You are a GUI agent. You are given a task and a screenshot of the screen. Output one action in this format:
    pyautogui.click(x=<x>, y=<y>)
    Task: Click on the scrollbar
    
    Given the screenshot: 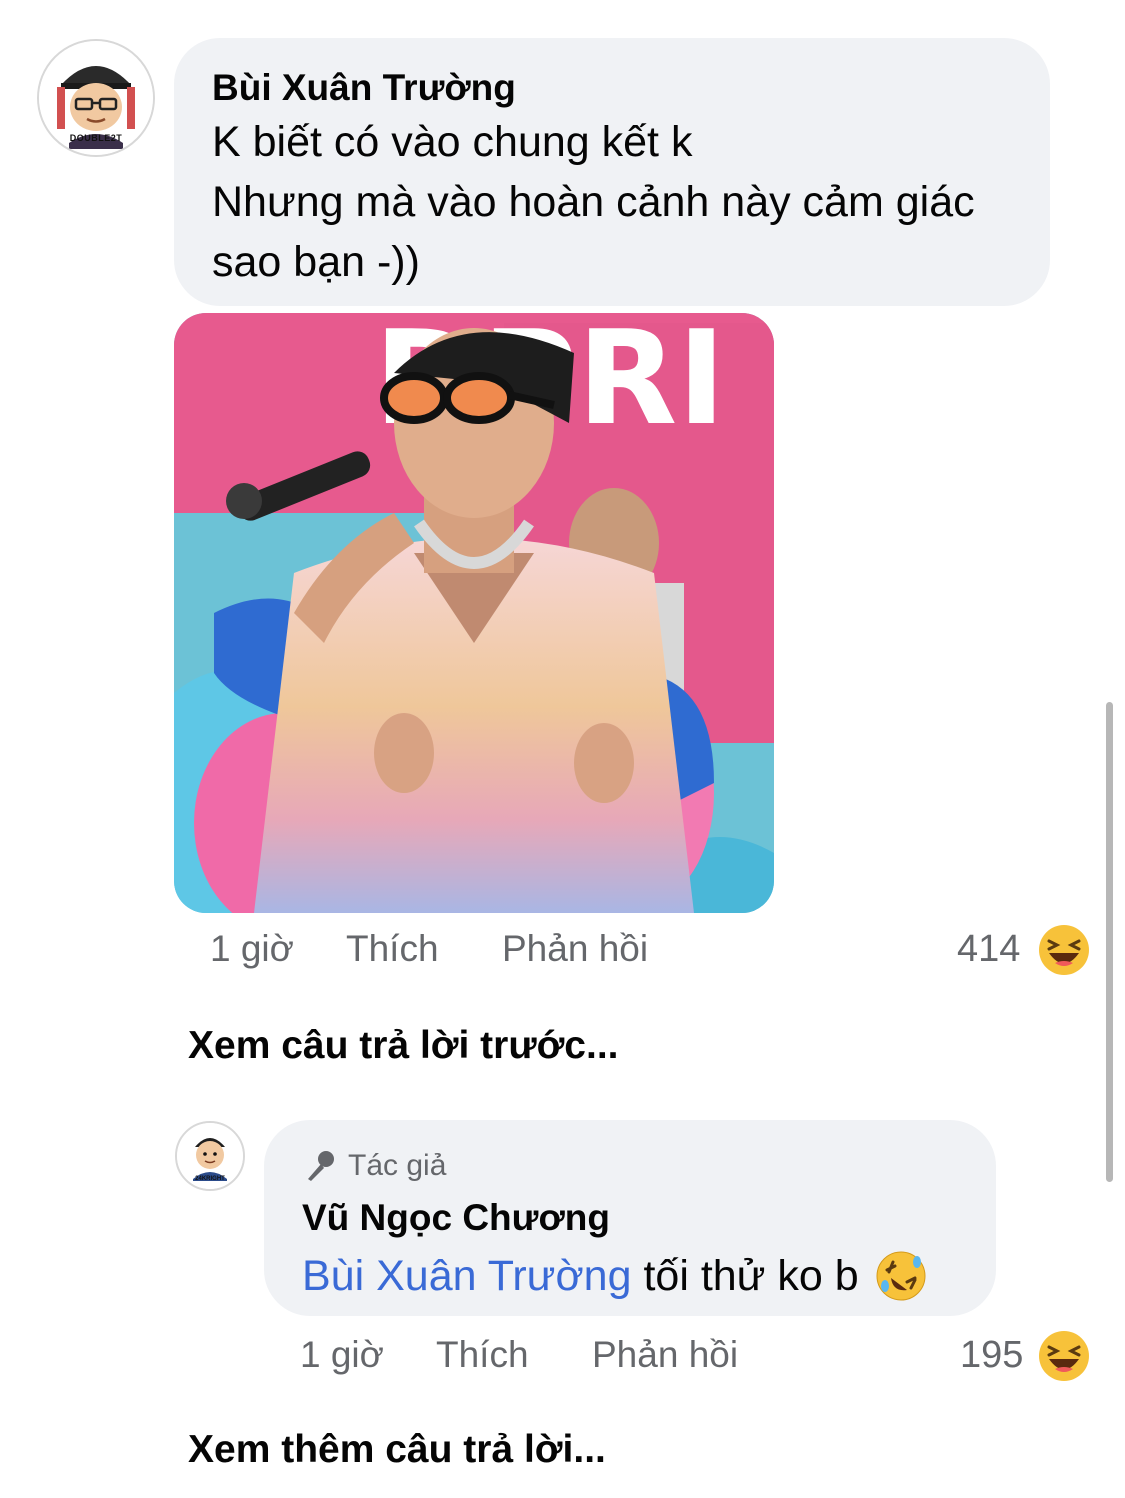 What is the action you would take?
    pyautogui.click(x=1109, y=942)
    